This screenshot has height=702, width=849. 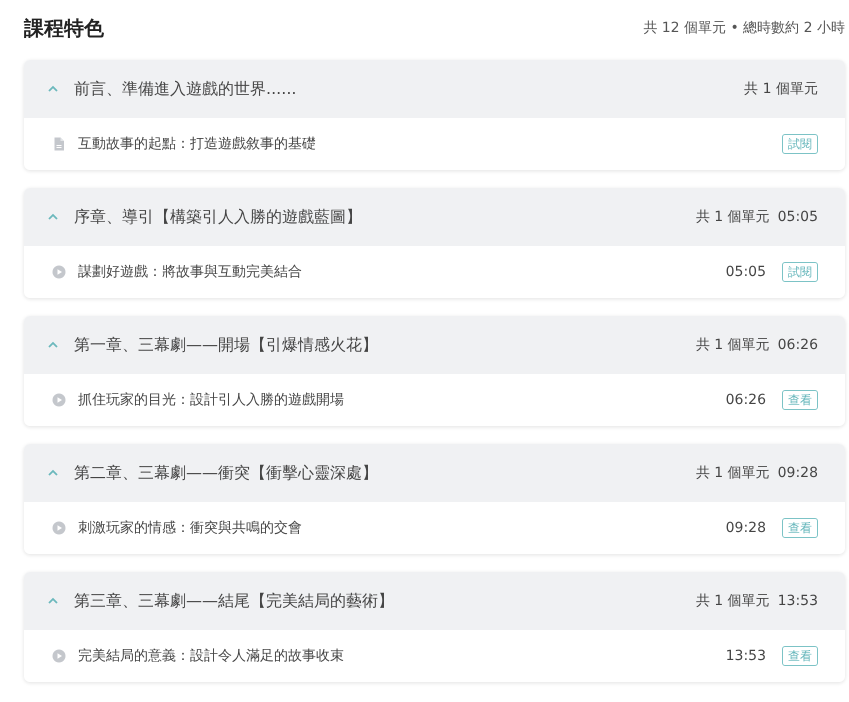 What do you see at coordinates (746, 272) in the screenshot?
I see `lesson-duration: 05:05` at bounding box center [746, 272].